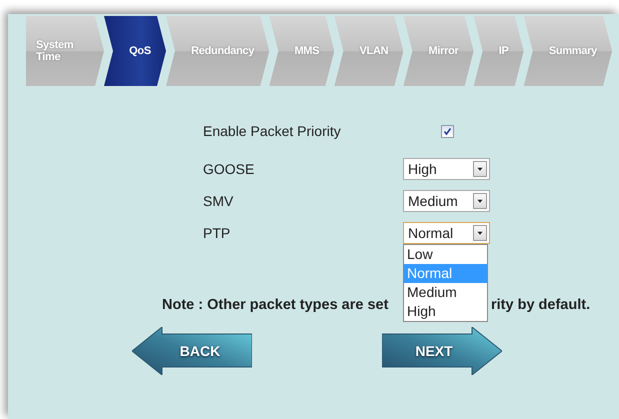  Describe the element at coordinates (442, 351) in the screenshot. I see `next-button: NEXT` at that location.